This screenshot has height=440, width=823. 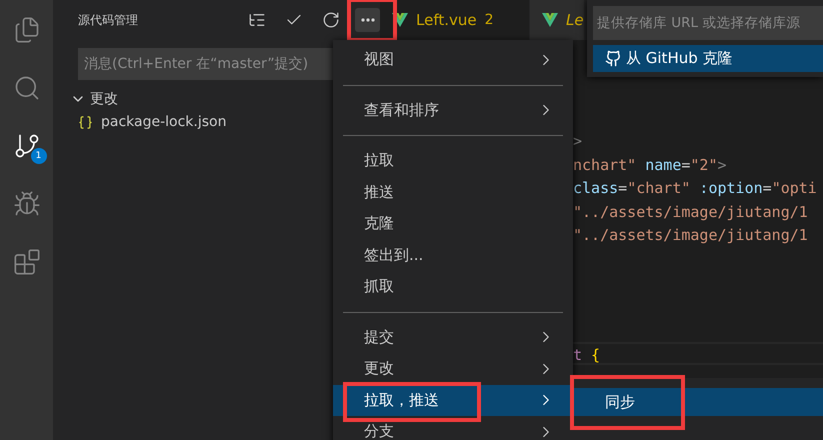 What do you see at coordinates (26, 30) in the screenshot?
I see `files-icon` at bounding box center [26, 30].